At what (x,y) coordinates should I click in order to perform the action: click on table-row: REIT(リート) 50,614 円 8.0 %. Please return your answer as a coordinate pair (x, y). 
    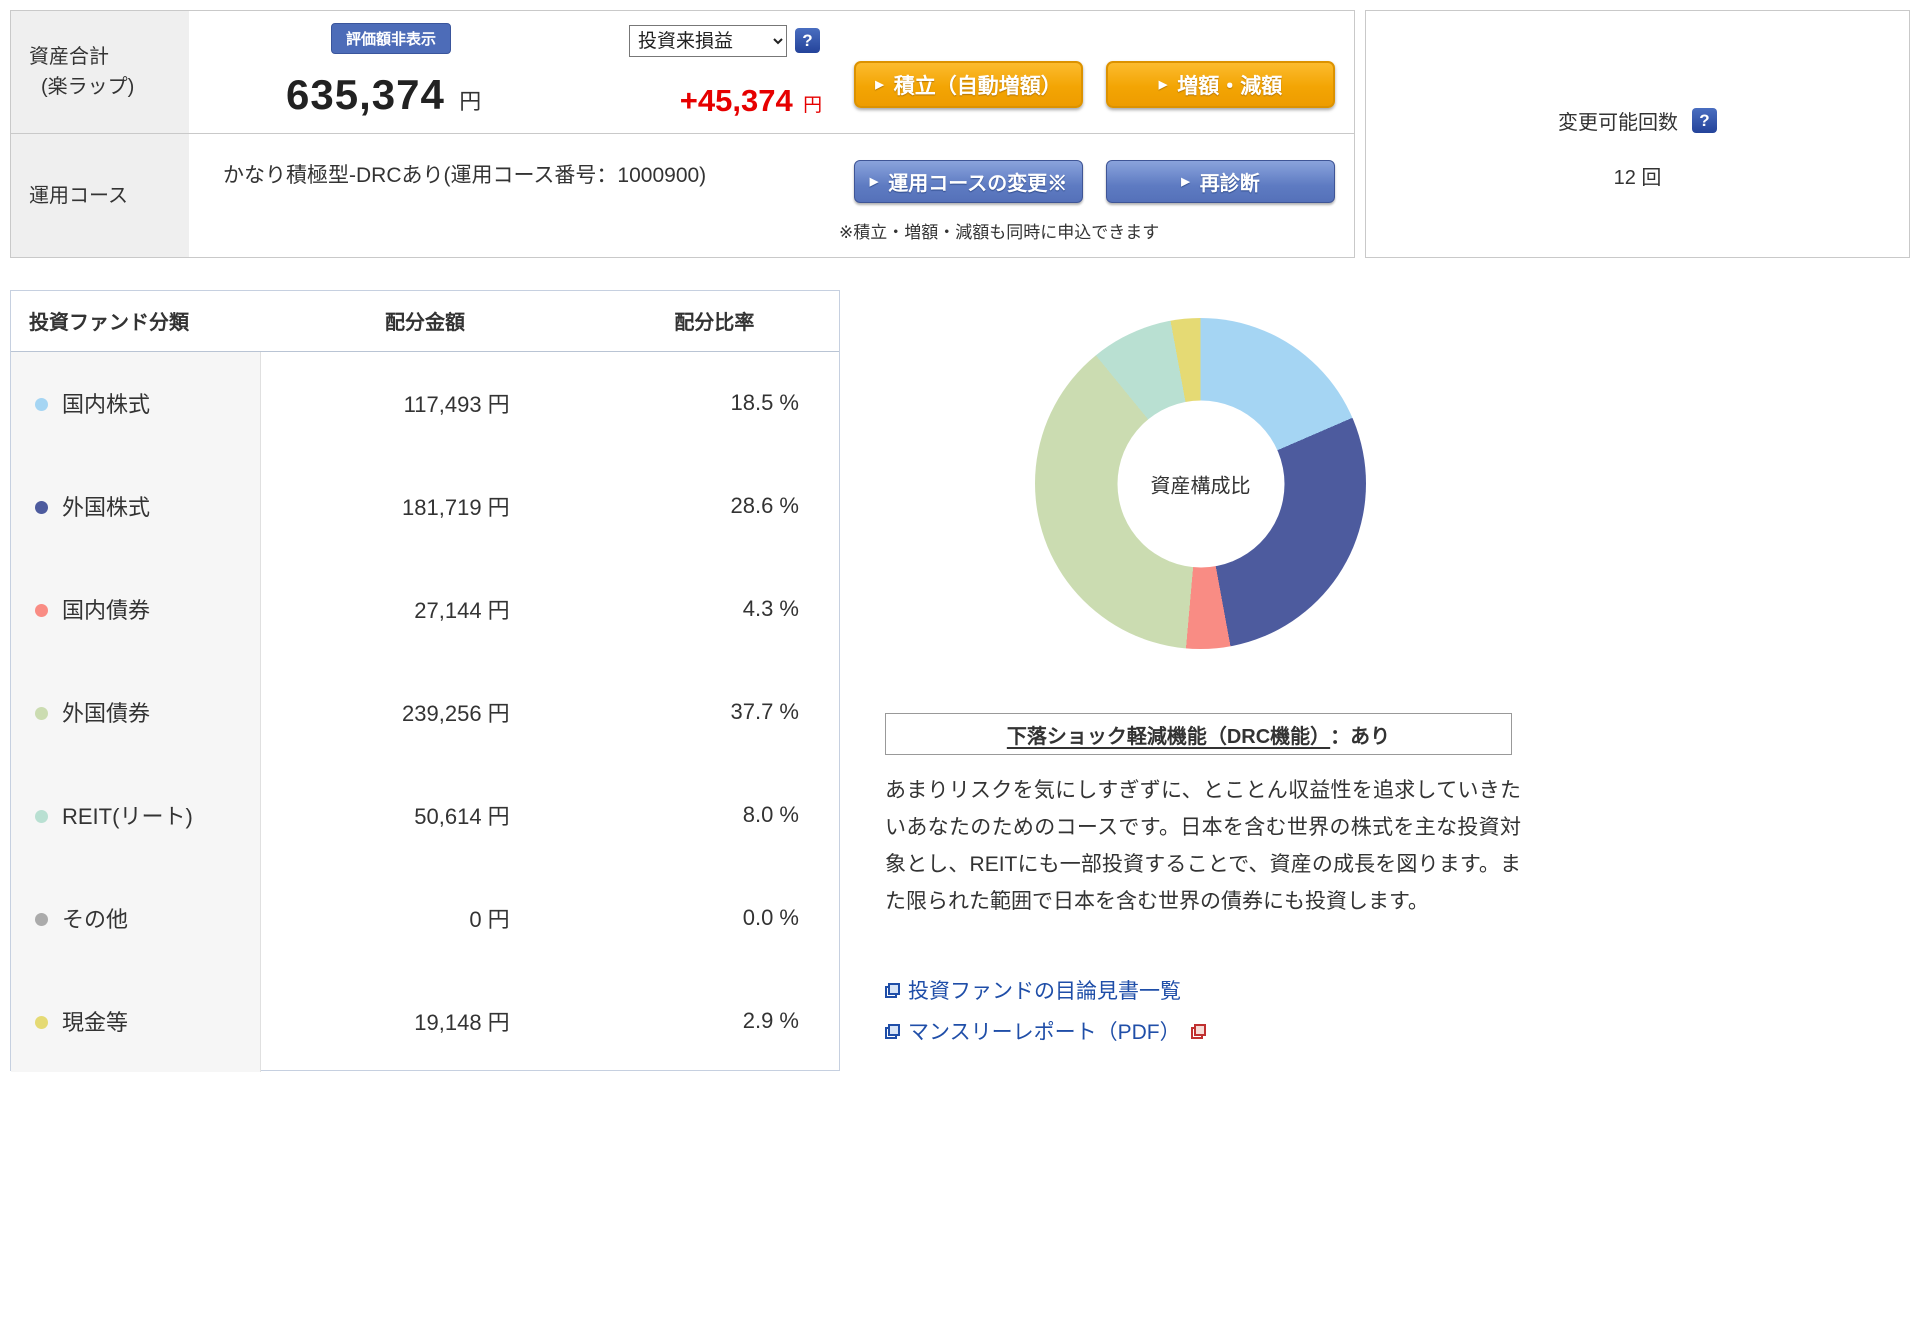
    Looking at the image, I should click on (425, 814).